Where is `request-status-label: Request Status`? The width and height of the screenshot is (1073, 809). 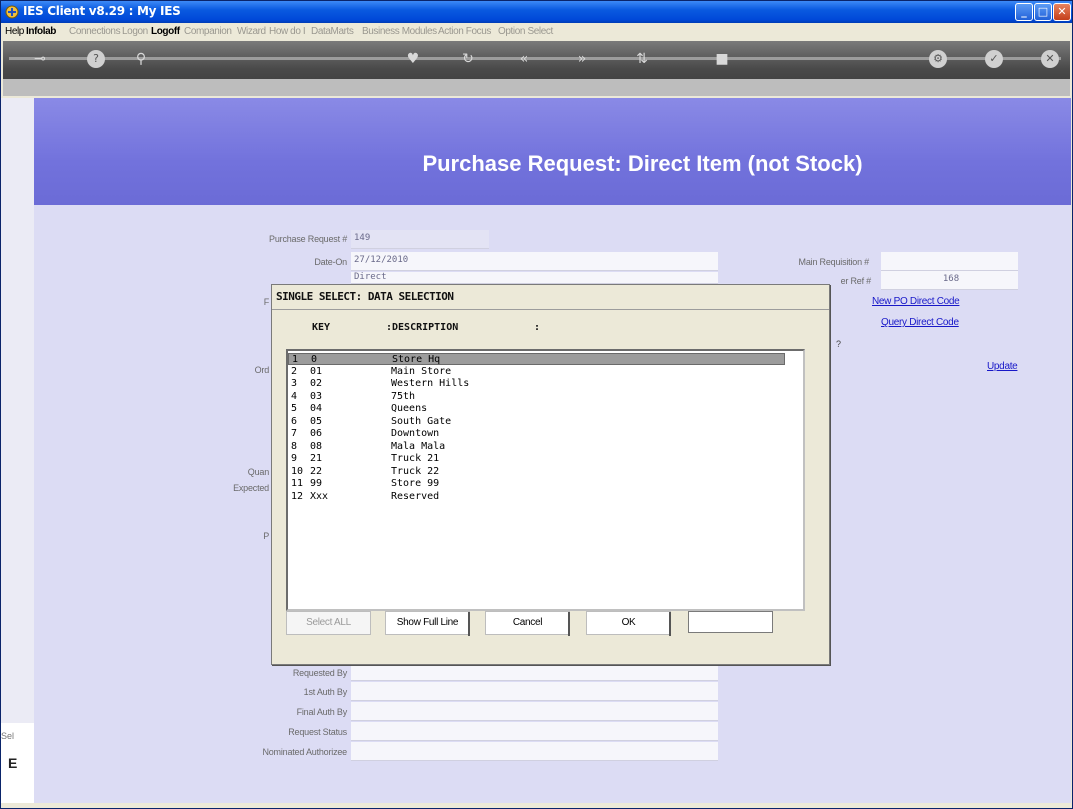
request-status-label: Request Status is located at coordinates (317, 732).